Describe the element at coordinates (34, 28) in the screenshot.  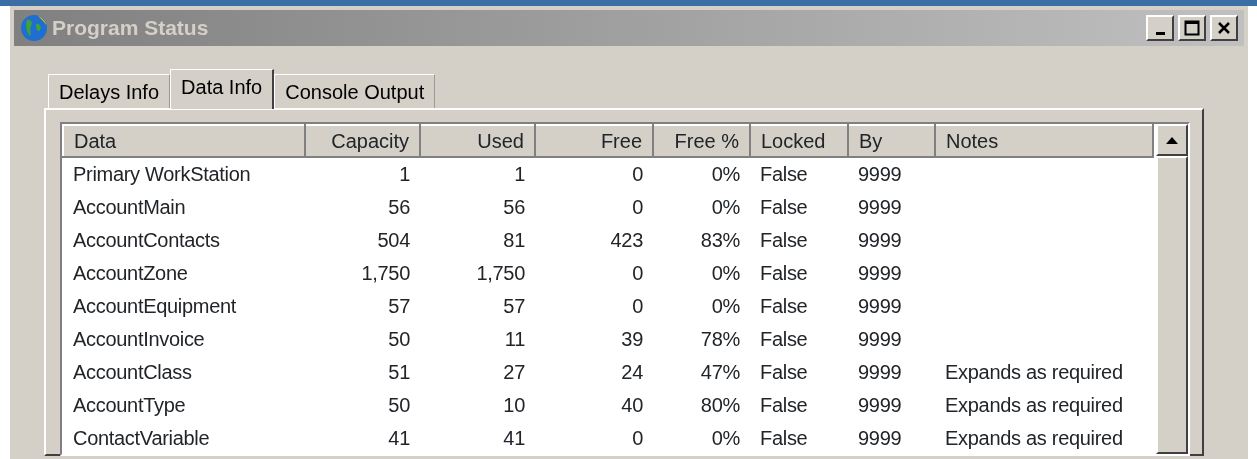
I see `globe-icon` at that location.